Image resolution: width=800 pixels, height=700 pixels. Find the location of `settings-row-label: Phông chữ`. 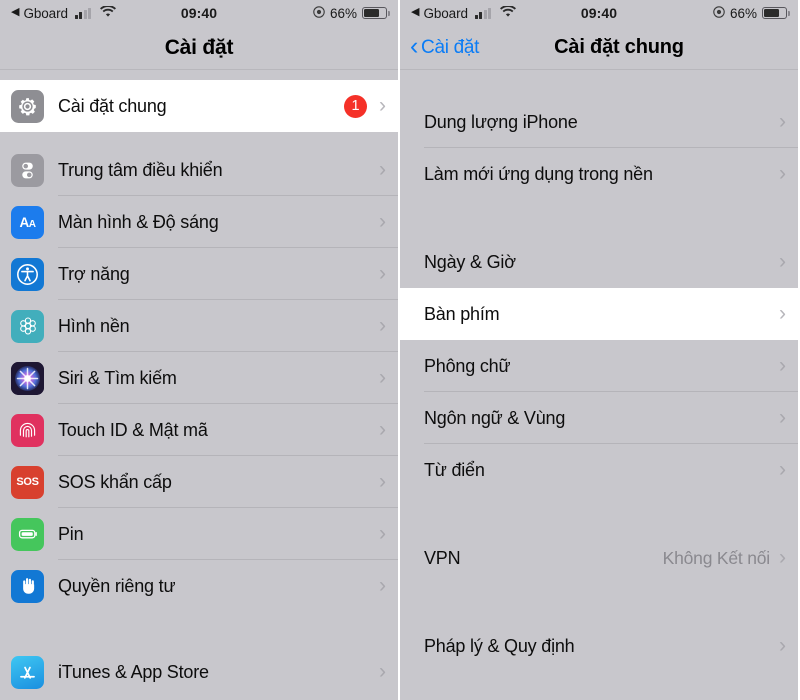

settings-row-label: Phông chữ is located at coordinates (467, 365).